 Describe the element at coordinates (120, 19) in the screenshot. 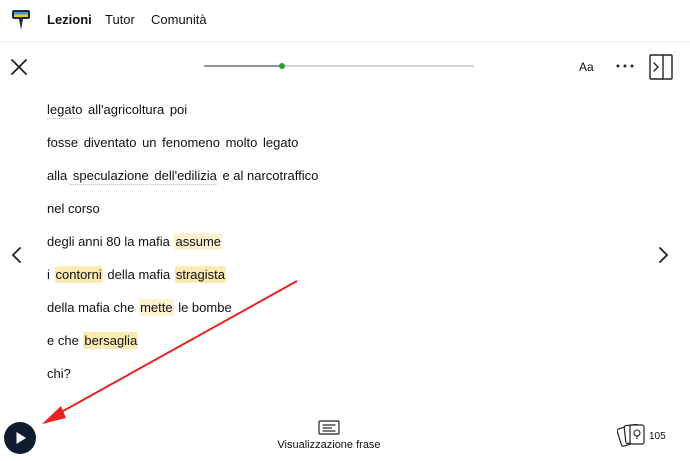

I see `nav-item-tutor: Tutor` at that location.